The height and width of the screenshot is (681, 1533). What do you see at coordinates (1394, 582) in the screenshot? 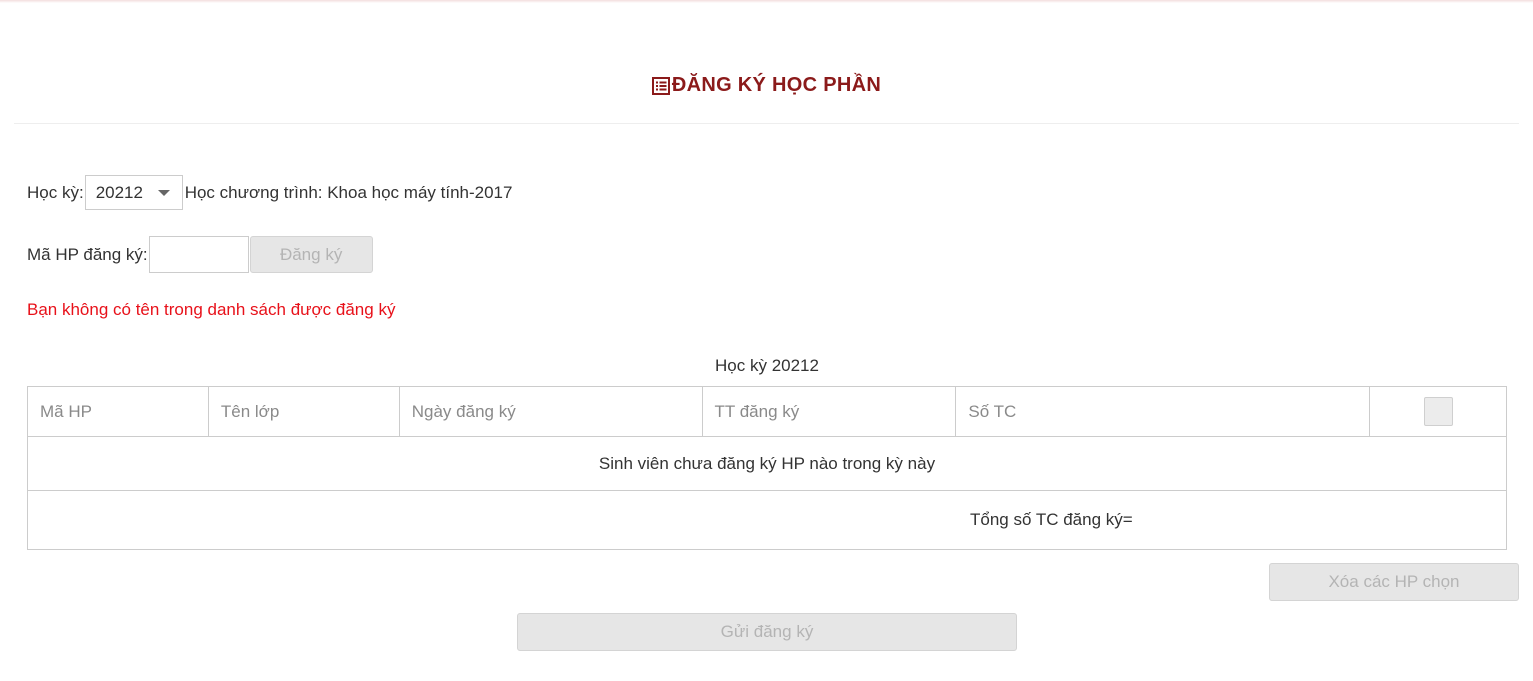
I see `delete-selected-button: Xóa các HP chọn` at bounding box center [1394, 582].